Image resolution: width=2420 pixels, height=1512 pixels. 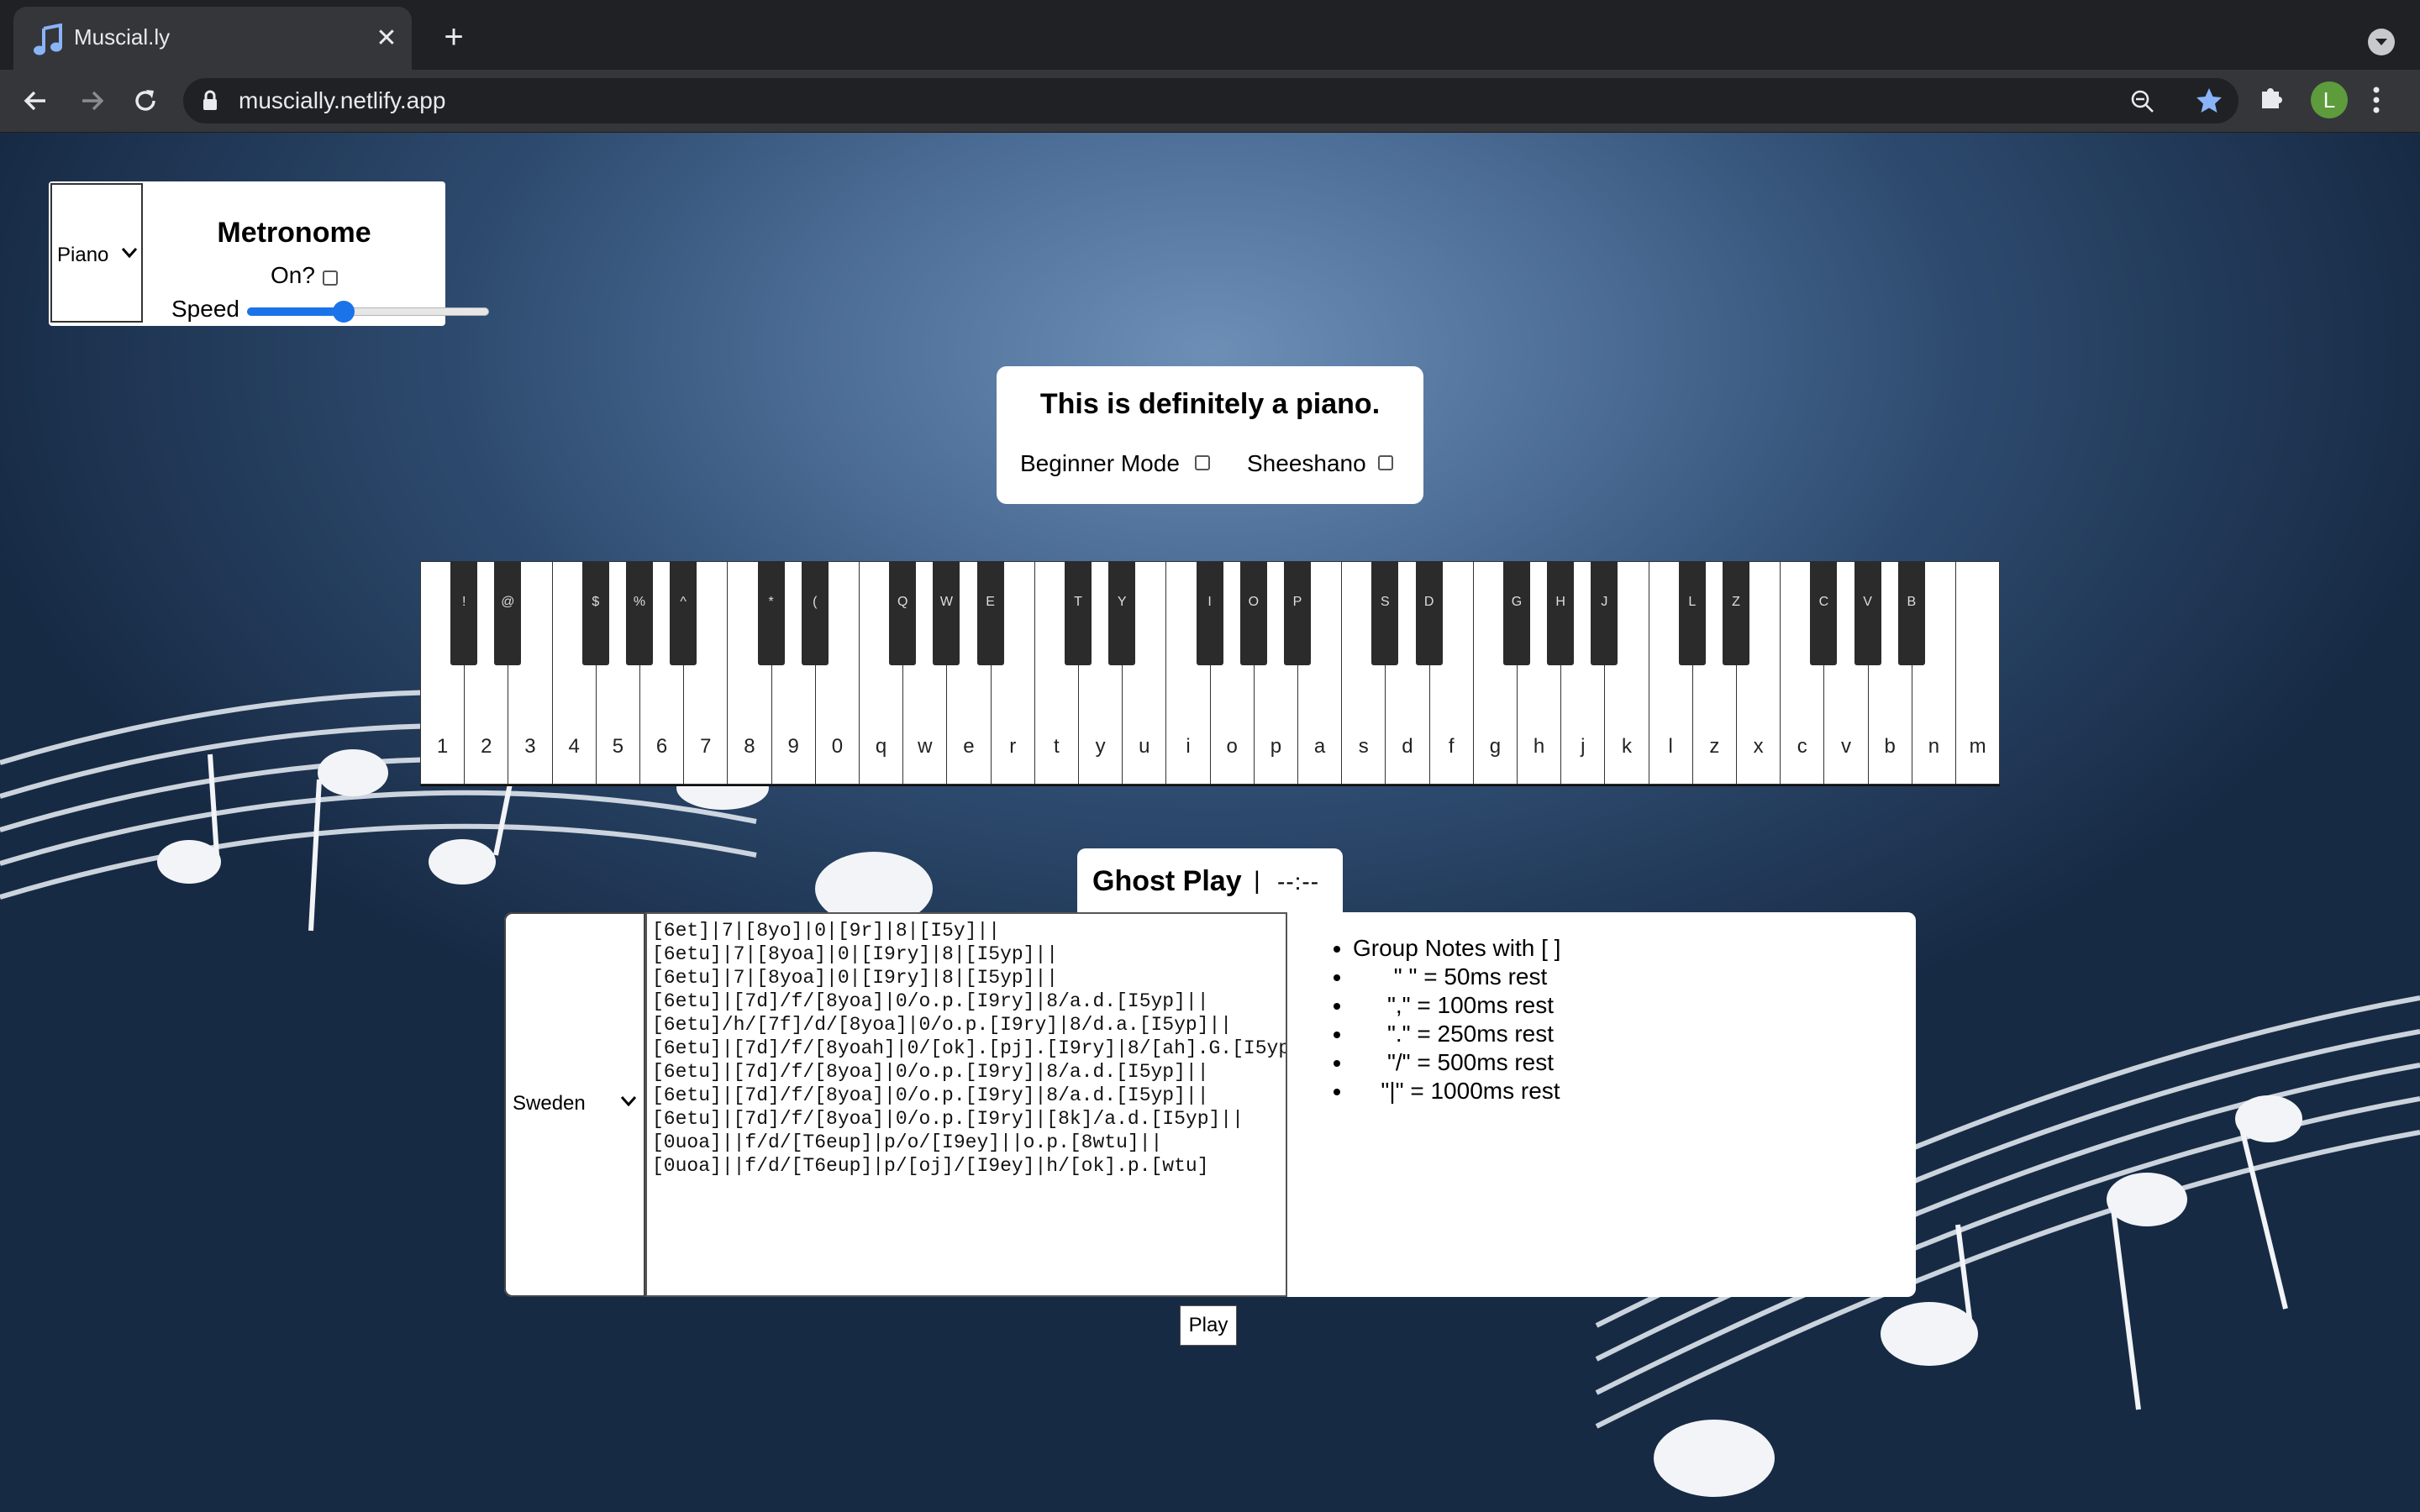 I want to click on speed-slider, so click(x=368, y=311).